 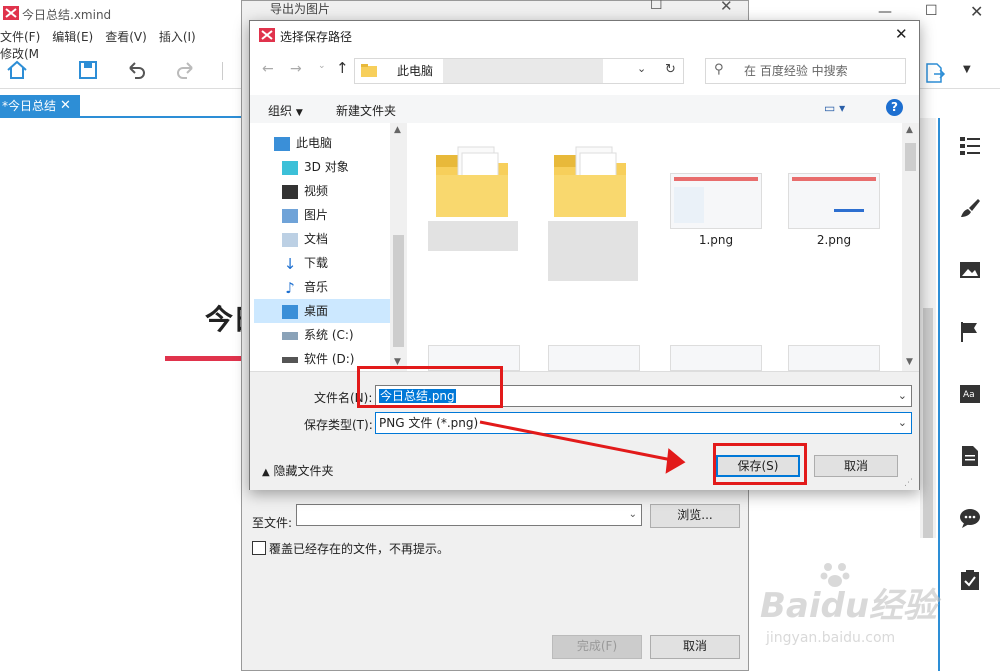 What do you see at coordinates (885, 12) in the screenshot?
I see `minimize-icon: —` at bounding box center [885, 12].